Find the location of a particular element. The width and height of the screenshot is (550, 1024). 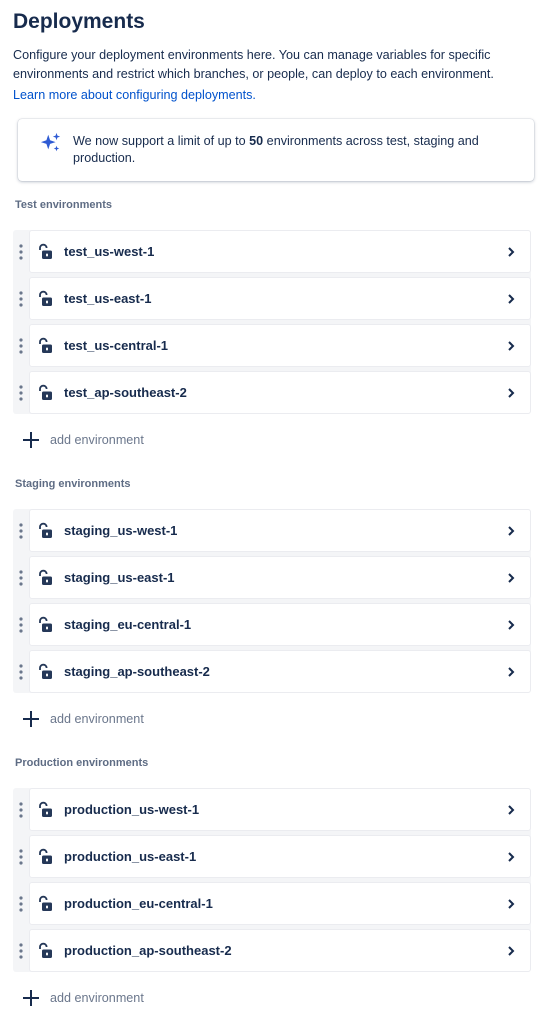

environment-row: production_eu-central-1 is located at coordinates (272, 903).